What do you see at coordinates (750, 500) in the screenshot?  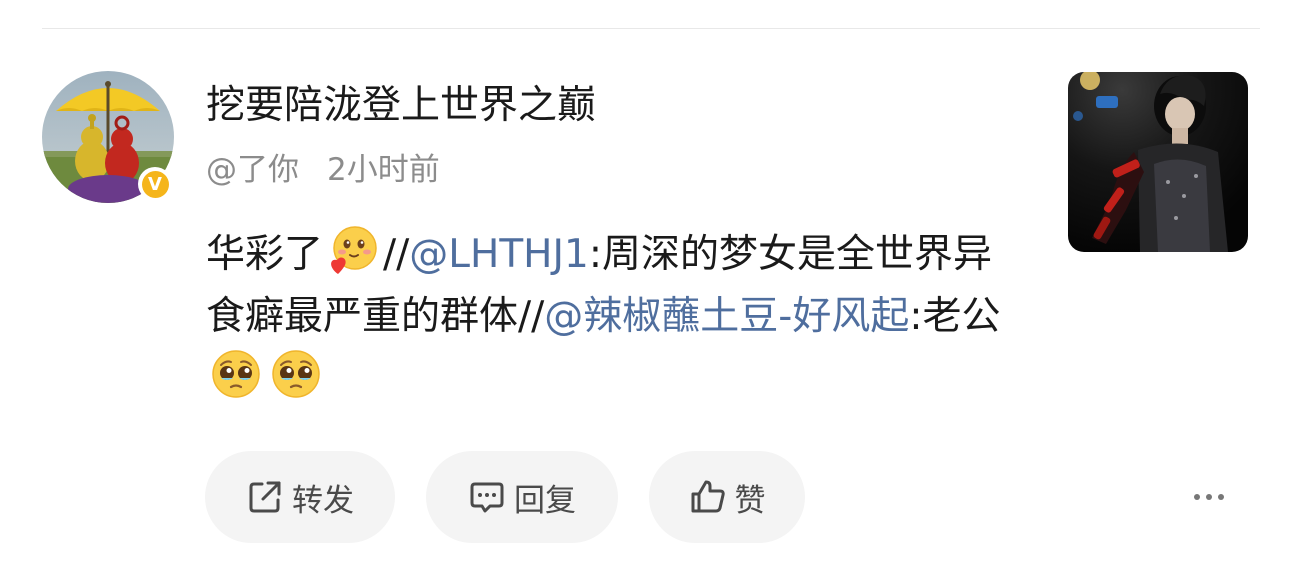 I see `like-label: 赞` at bounding box center [750, 500].